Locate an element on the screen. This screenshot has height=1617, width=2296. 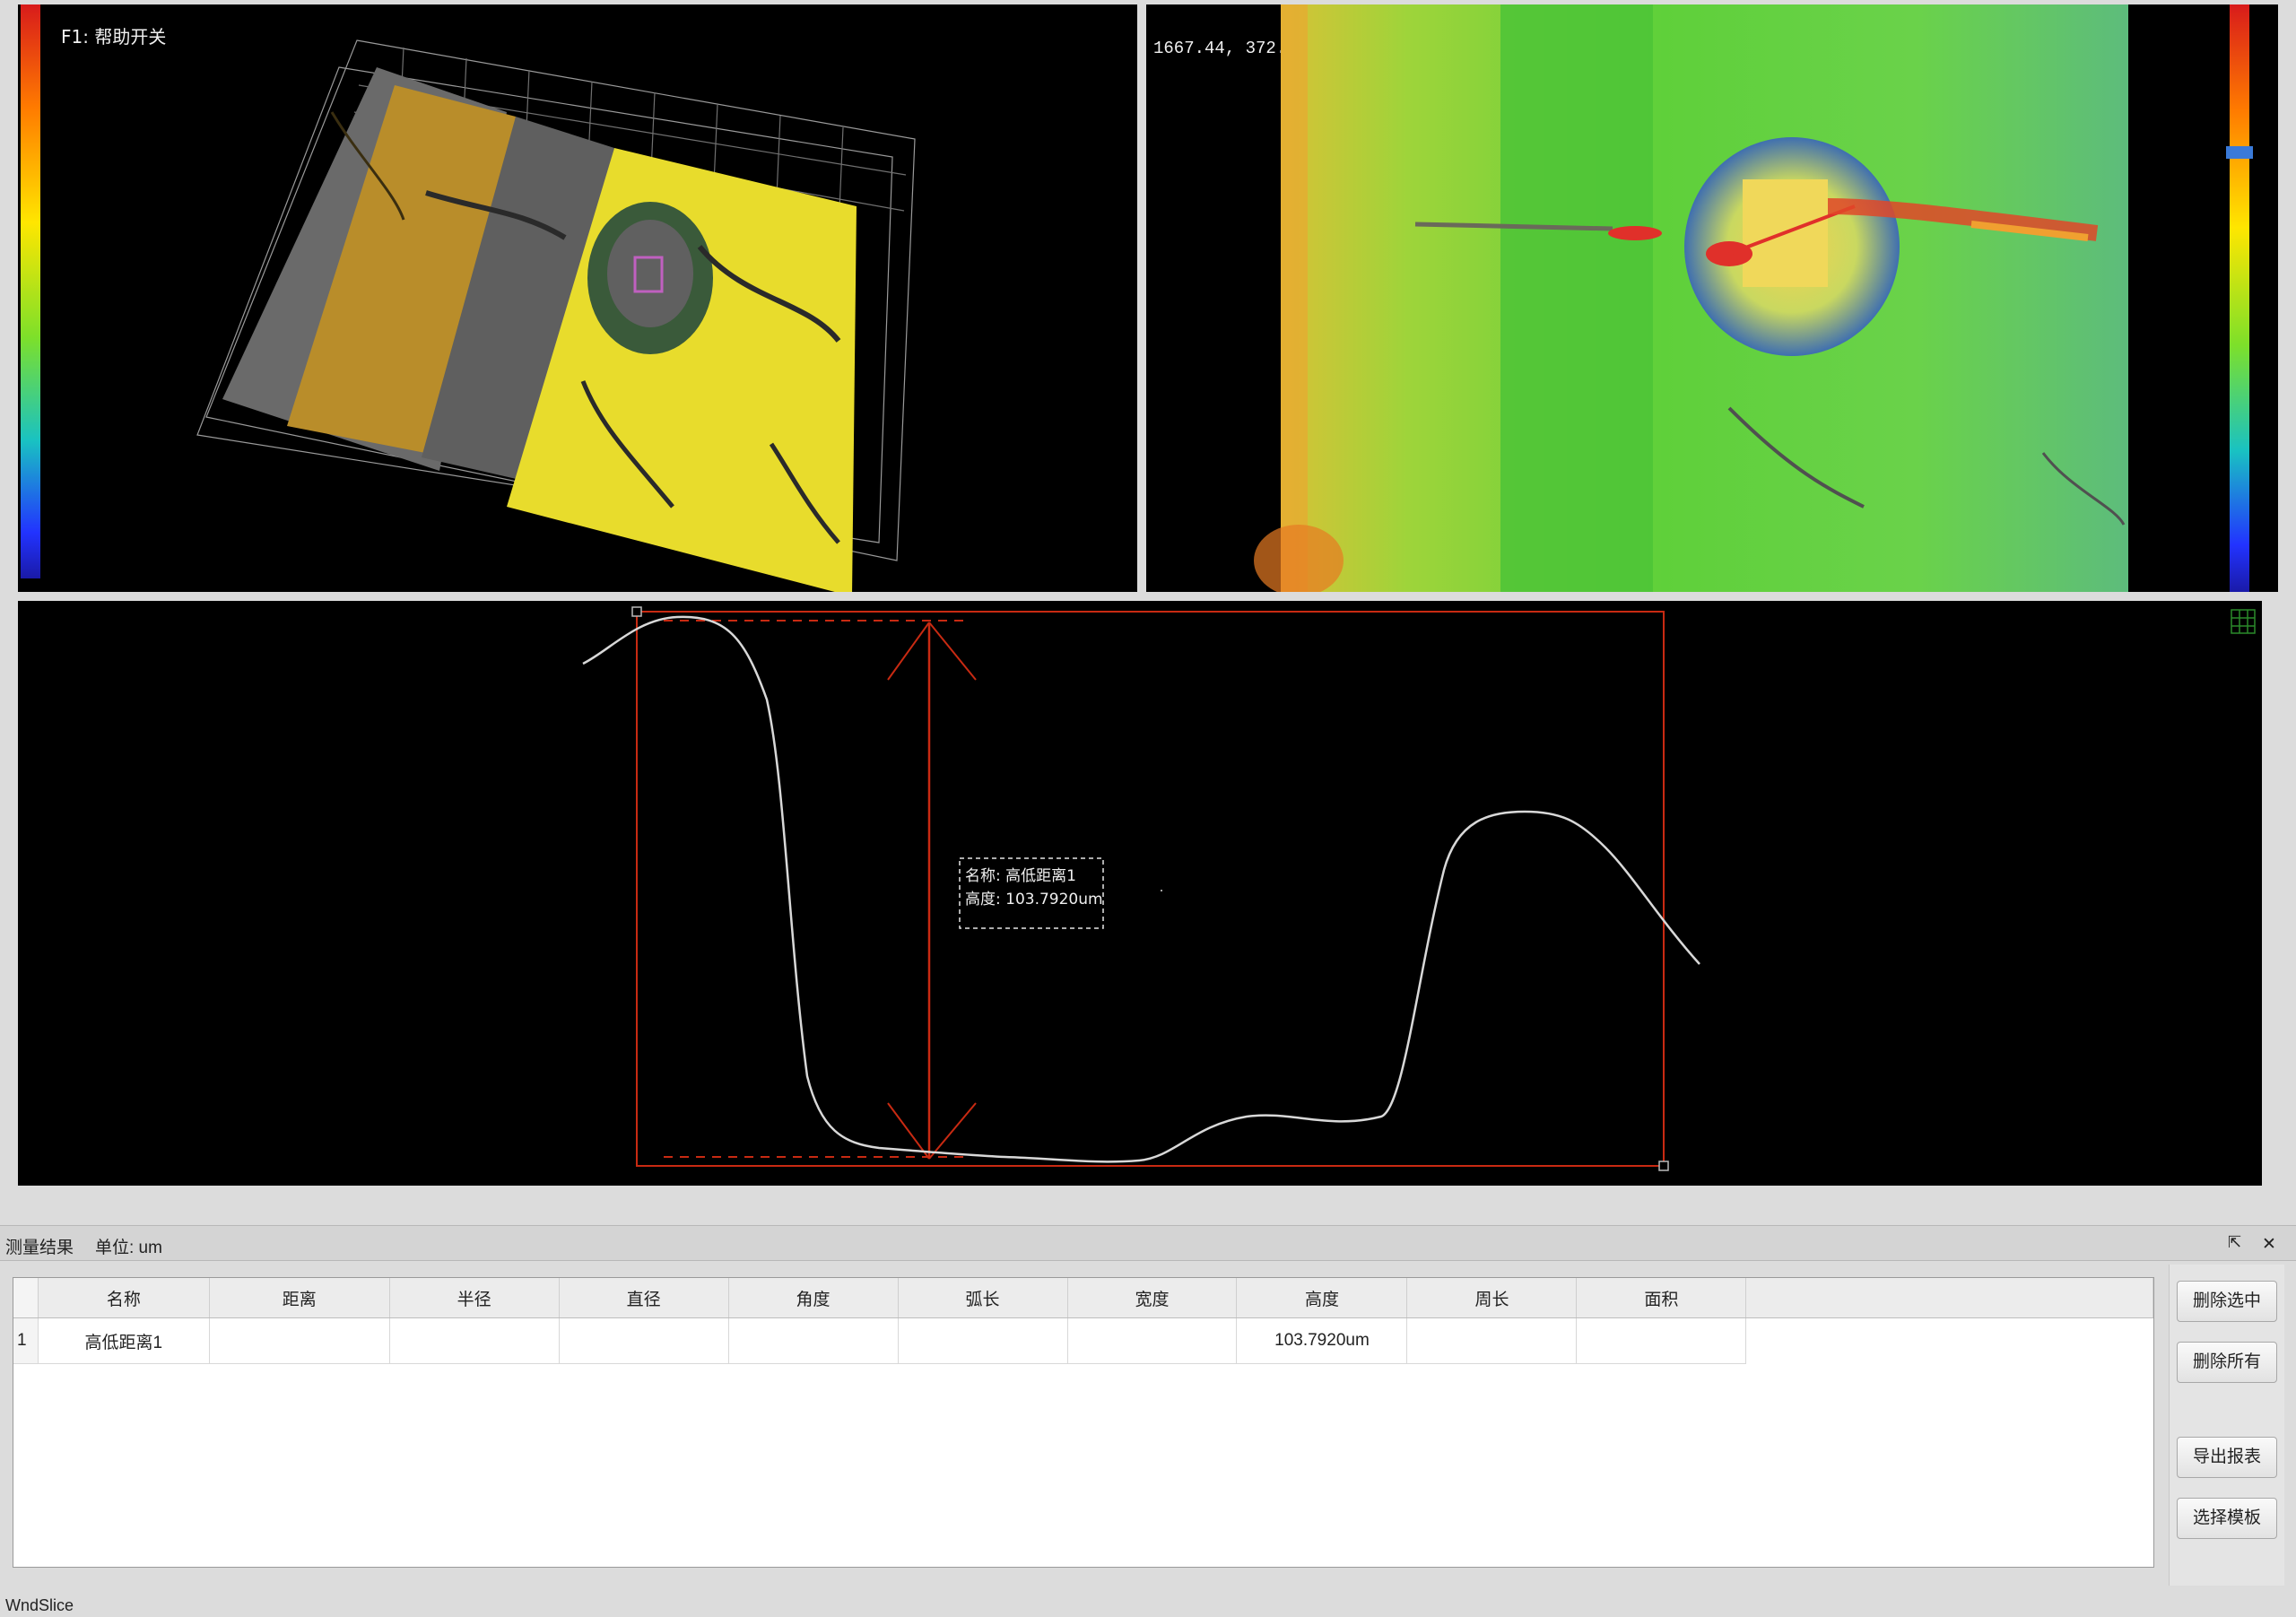
cell-name: 高低距离1 is located at coordinates (124, 1340).